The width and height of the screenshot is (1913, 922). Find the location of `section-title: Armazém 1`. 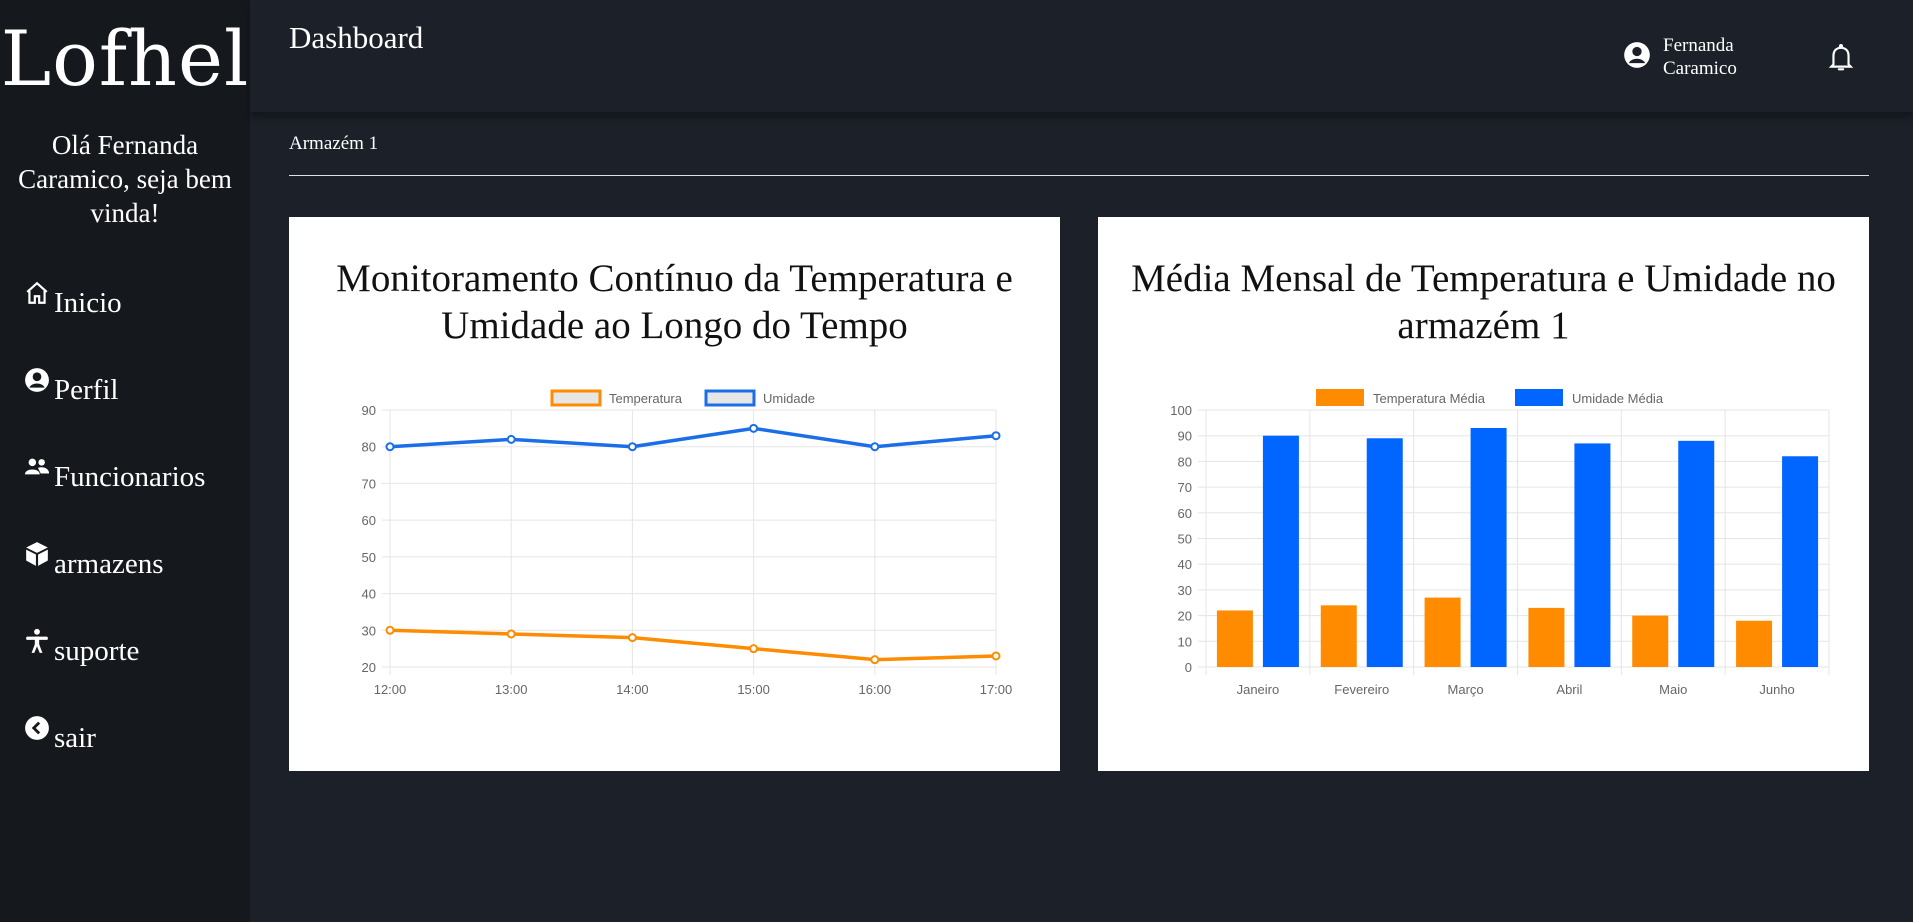

section-title: Armazém 1 is located at coordinates (334, 143).